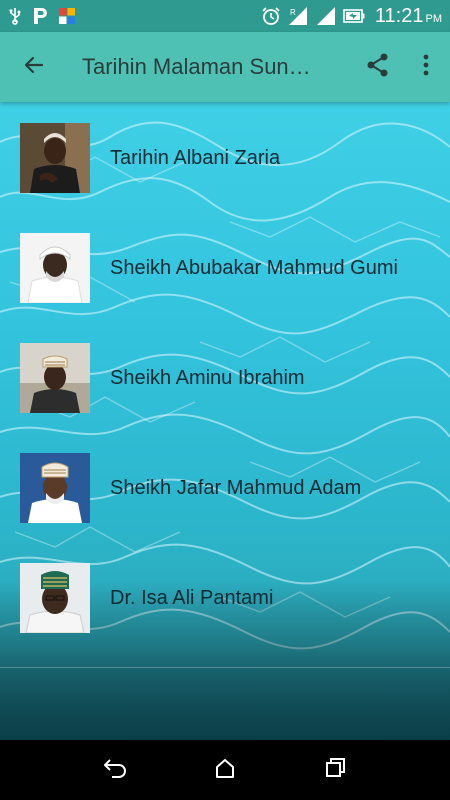 The width and height of the screenshot is (450, 800). I want to click on list-item: Sheikh Abubakar Mahmud Gumi, so click(225, 268).